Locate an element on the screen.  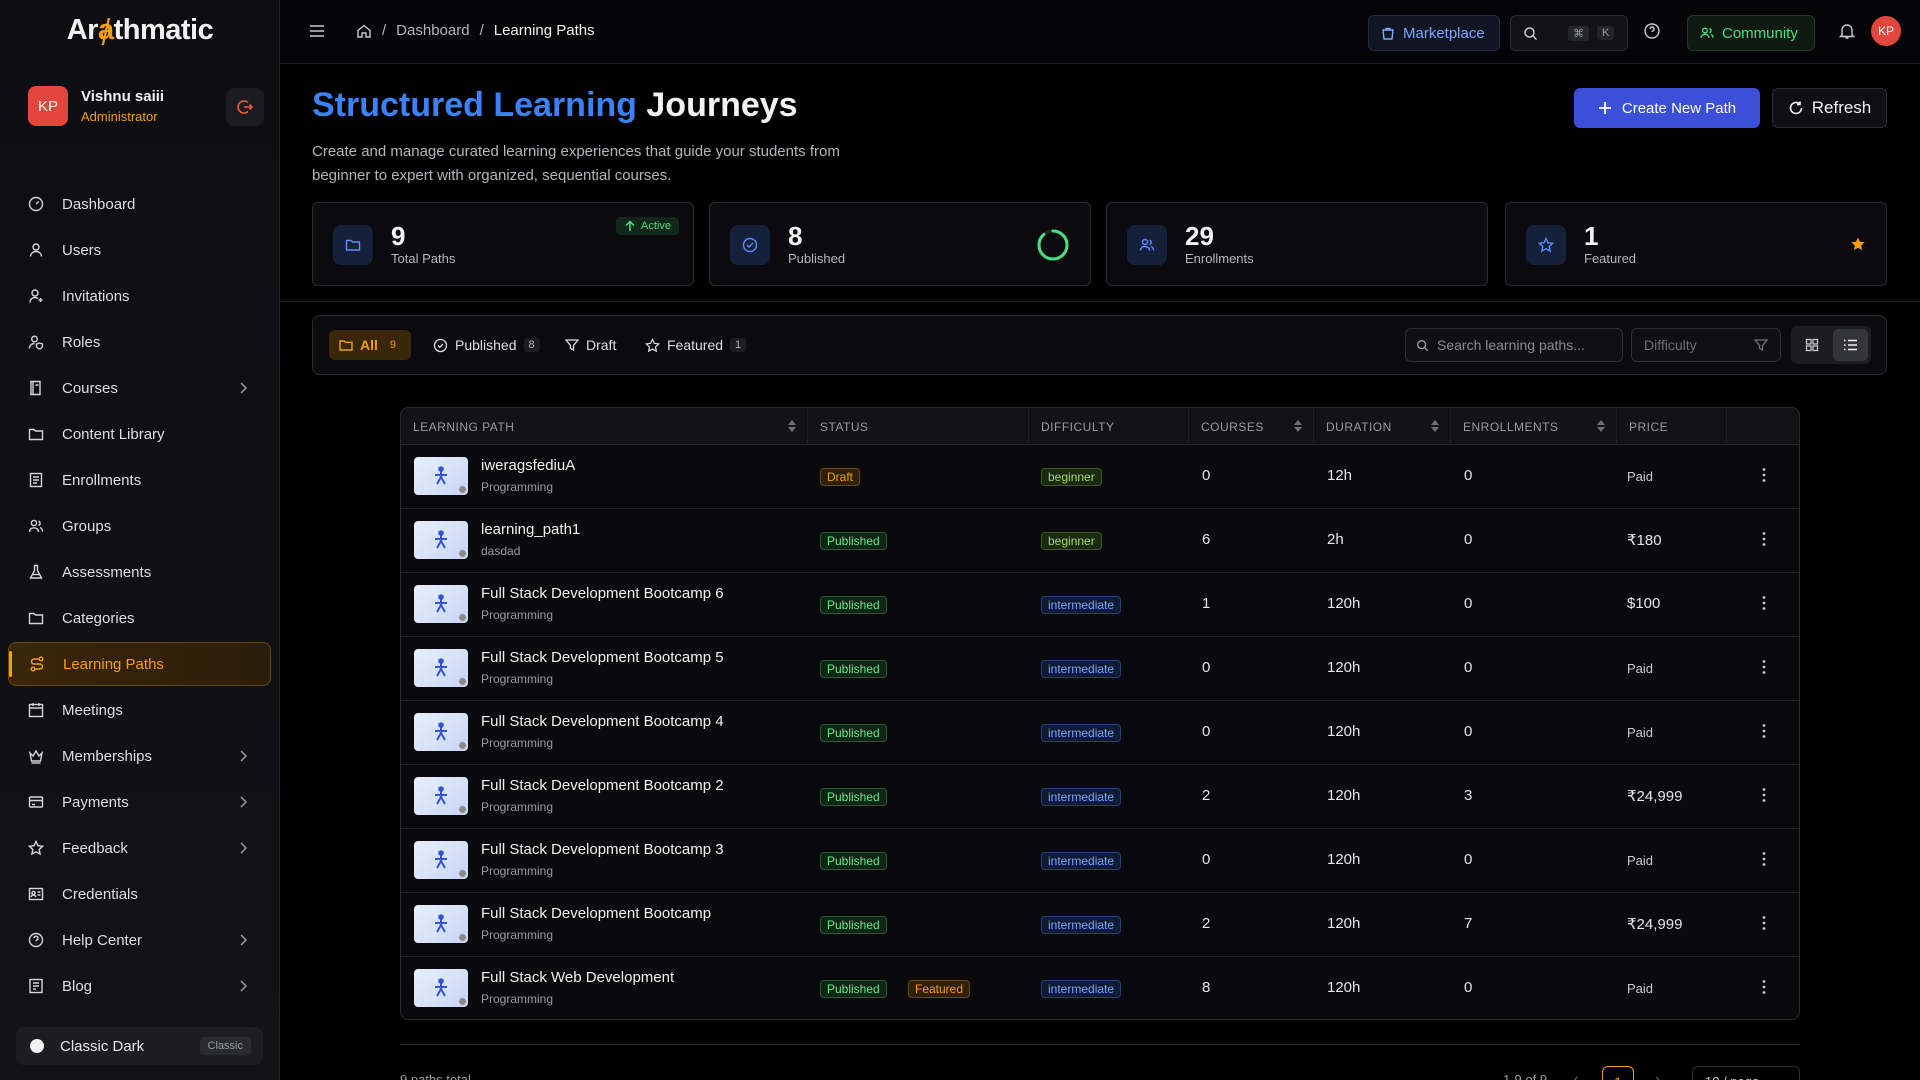
help-button is located at coordinates (1652, 31).